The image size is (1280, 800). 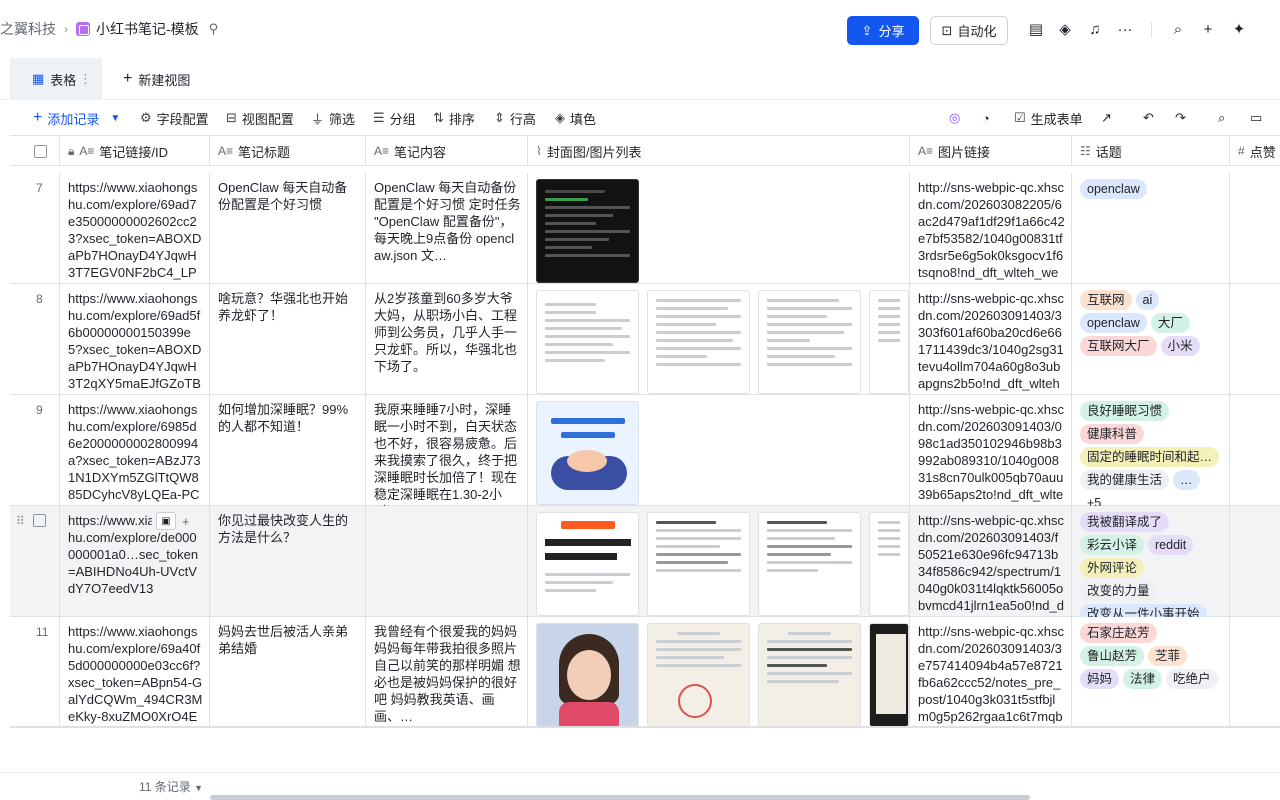 I want to click on col-header-title: A≡ 笔记标题, so click(x=288, y=151).